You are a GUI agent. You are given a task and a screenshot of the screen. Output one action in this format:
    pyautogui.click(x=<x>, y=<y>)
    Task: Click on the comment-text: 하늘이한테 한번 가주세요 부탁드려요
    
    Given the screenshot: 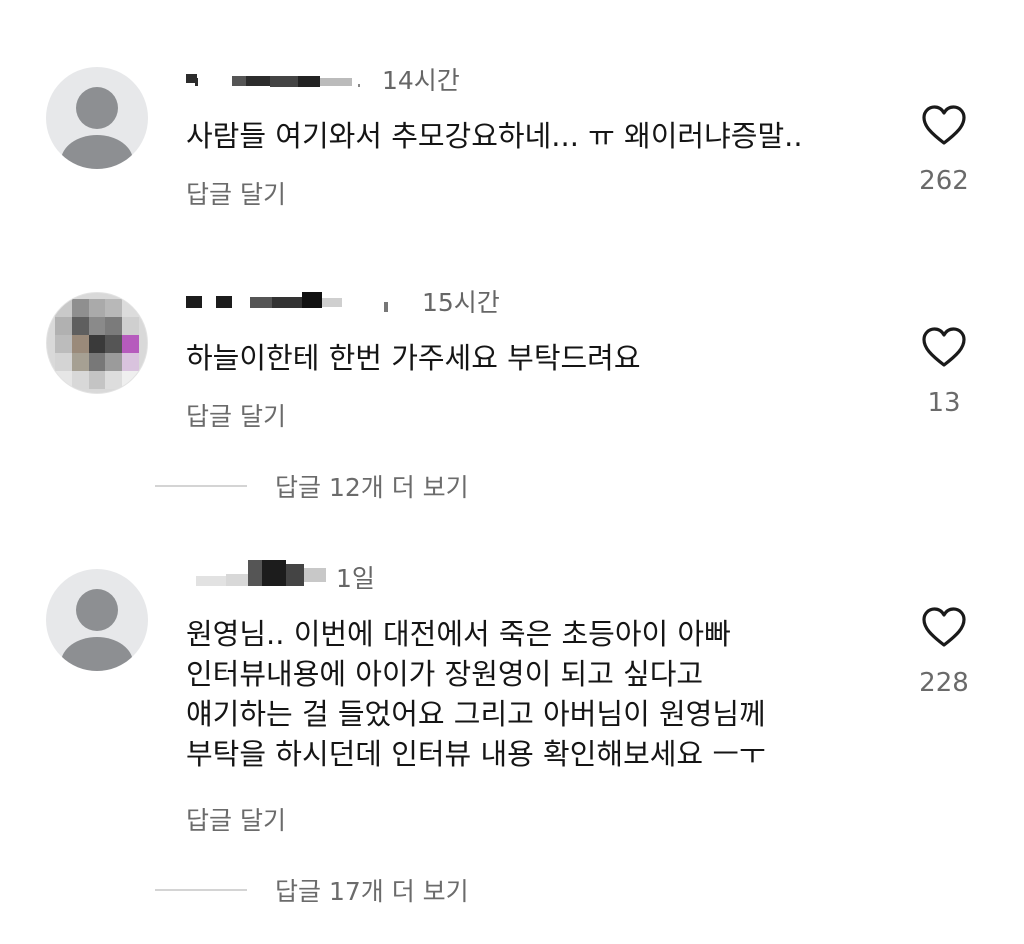 What is the action you would take?
    pyautogui.click(x=413, y=358)
    